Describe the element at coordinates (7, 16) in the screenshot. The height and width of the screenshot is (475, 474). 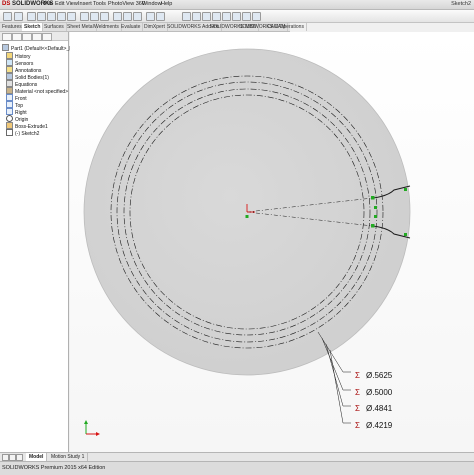
I see `sketch-tool-icon` at that location.